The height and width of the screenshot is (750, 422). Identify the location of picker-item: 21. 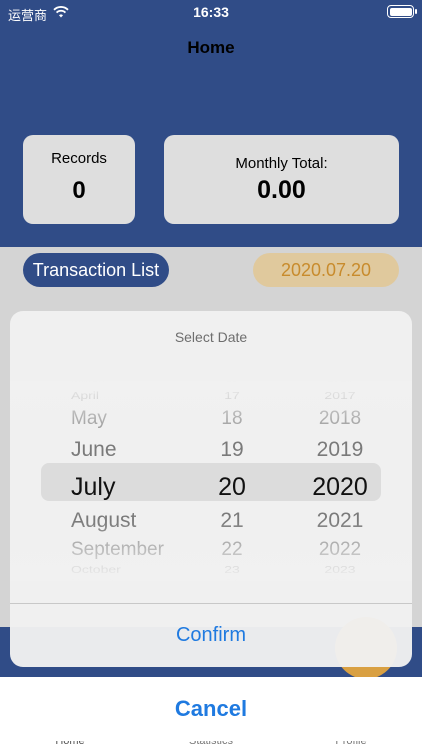
(232, 521).